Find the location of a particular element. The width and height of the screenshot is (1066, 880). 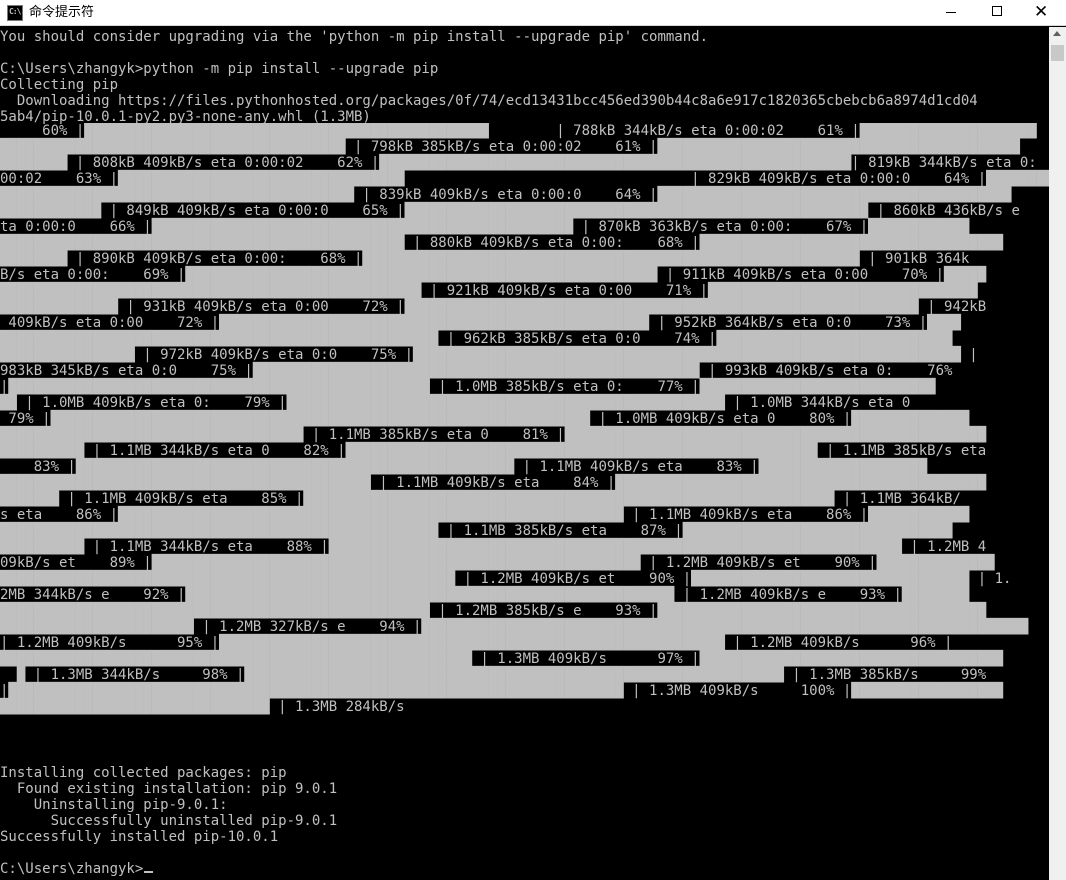

text-cursor is located at coordinates (149, 872).